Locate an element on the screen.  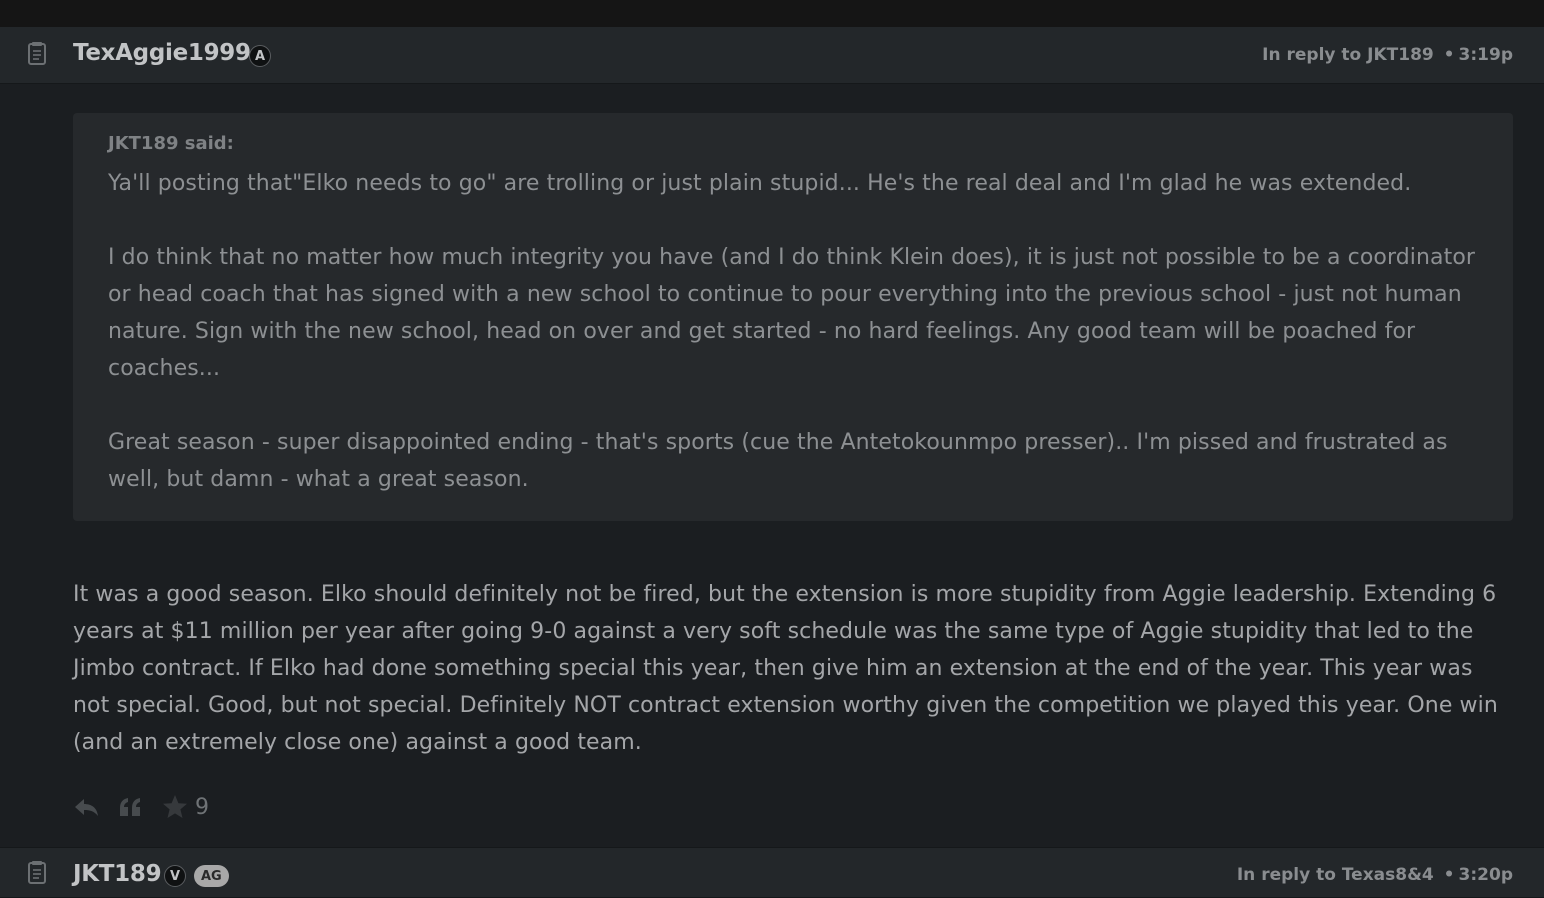
user-badge: A is located at coordinates (260, 56).